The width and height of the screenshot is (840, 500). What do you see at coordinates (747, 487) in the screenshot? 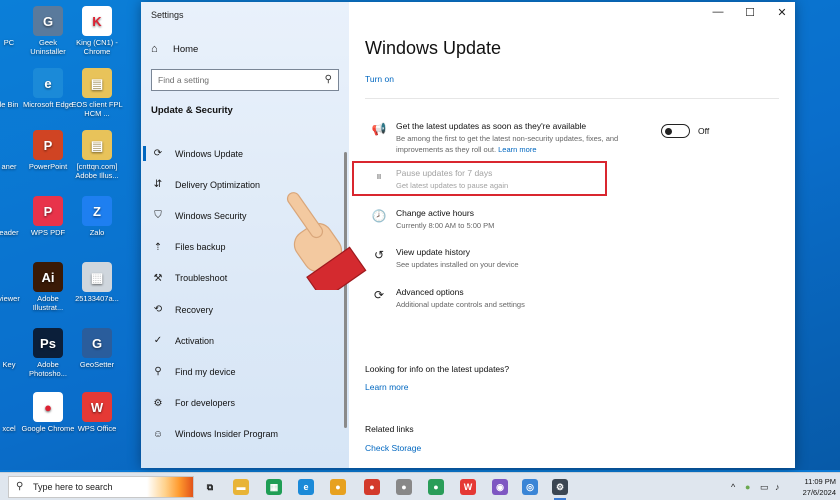
I see `tray-app-icon: ●` at bounding box center [747, 487].